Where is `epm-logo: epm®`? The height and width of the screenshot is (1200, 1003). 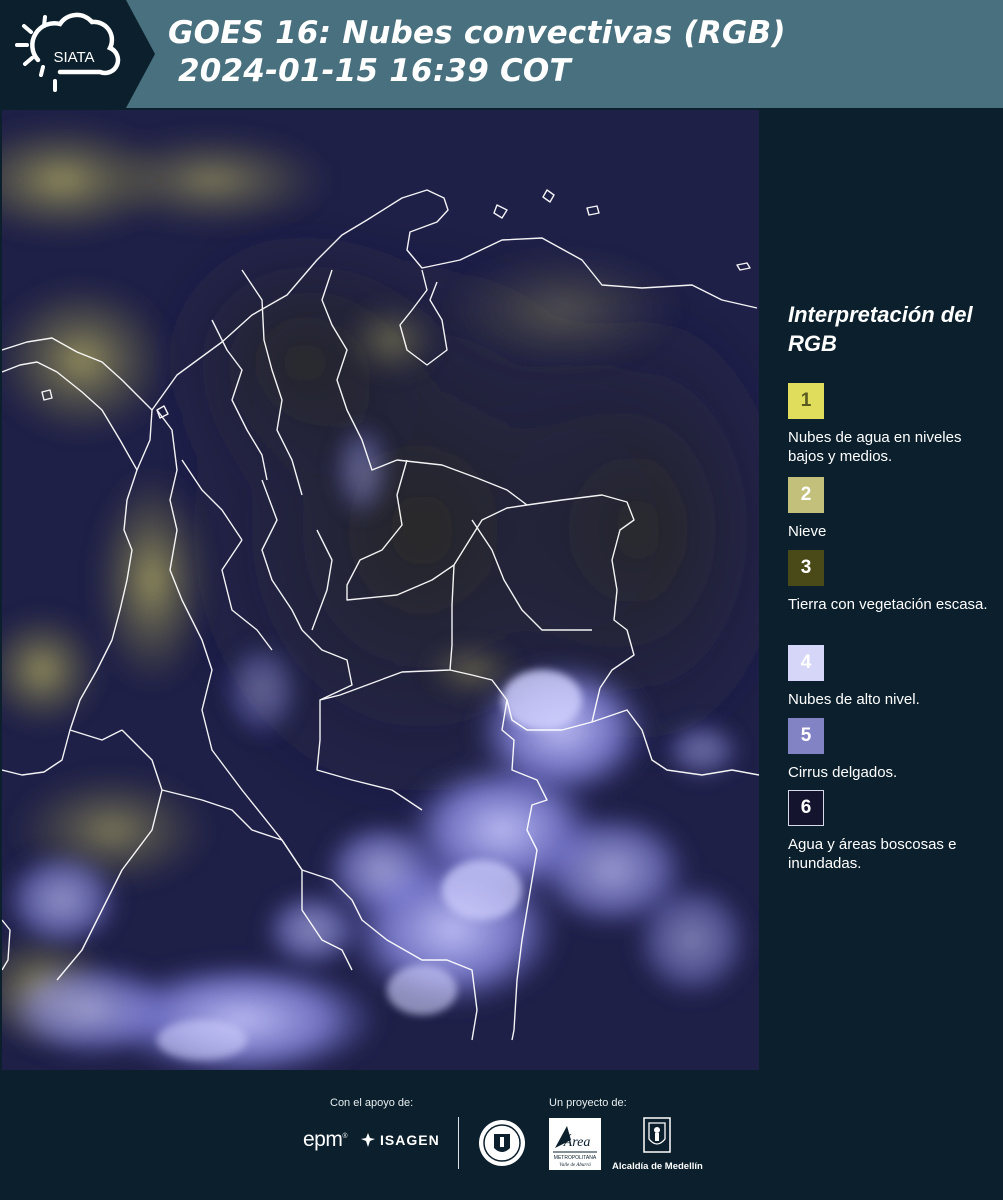 epm-logo: epm® is located at coordinates (325, 1139).